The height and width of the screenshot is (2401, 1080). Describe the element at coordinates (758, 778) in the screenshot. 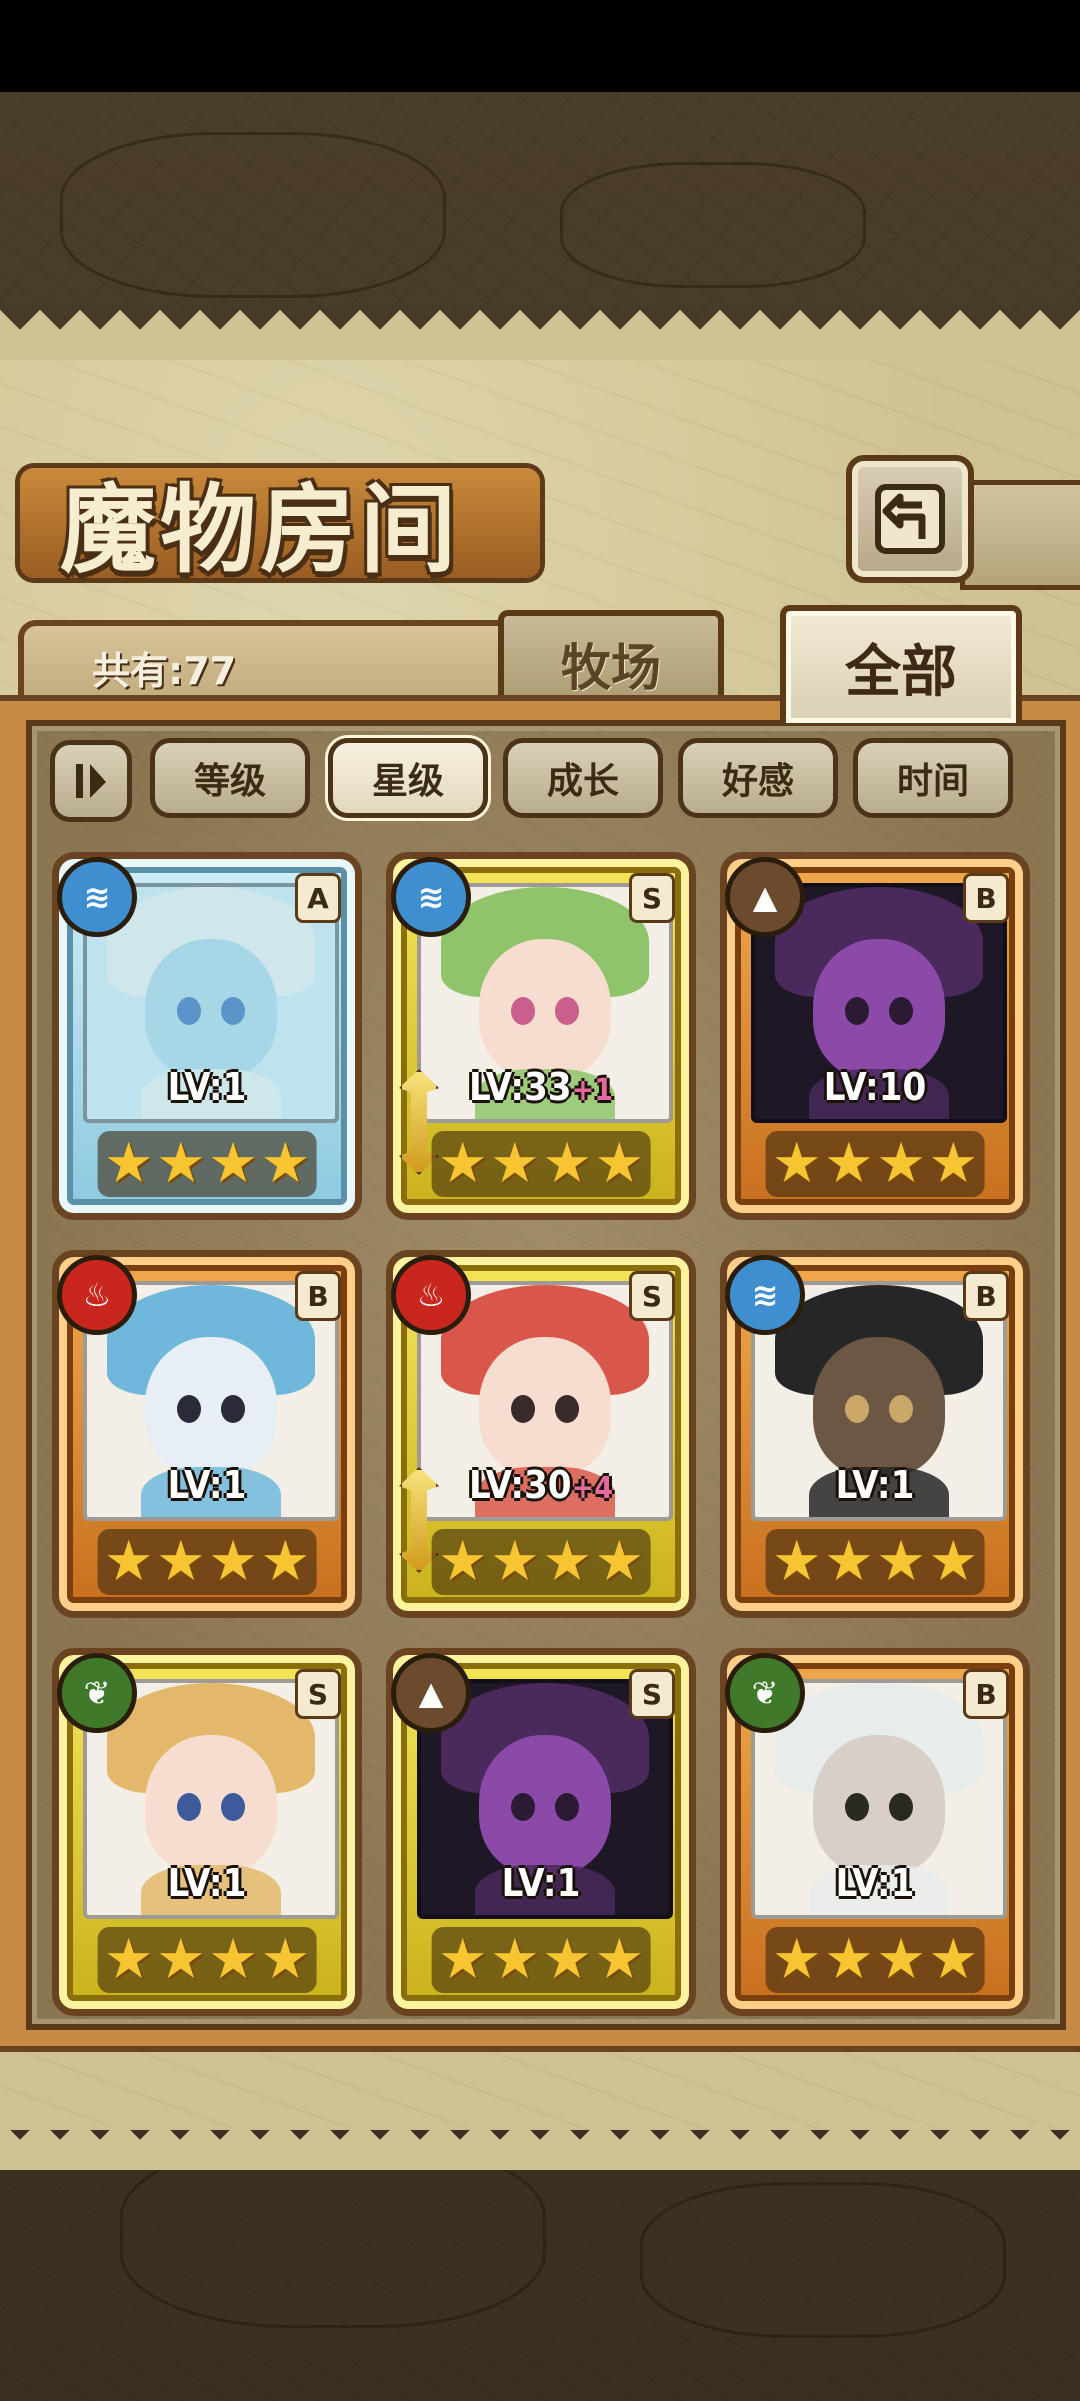

I see `sort-affection-button: 好感` at that location.